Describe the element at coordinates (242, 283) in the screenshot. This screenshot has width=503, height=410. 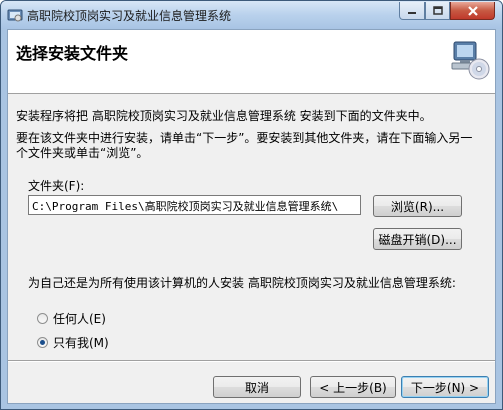
I see `install-scope-question: 为自己还是为所有使用该计算机的人安装 高职院校顶岗实习及就业信息管理系统:` at that location.